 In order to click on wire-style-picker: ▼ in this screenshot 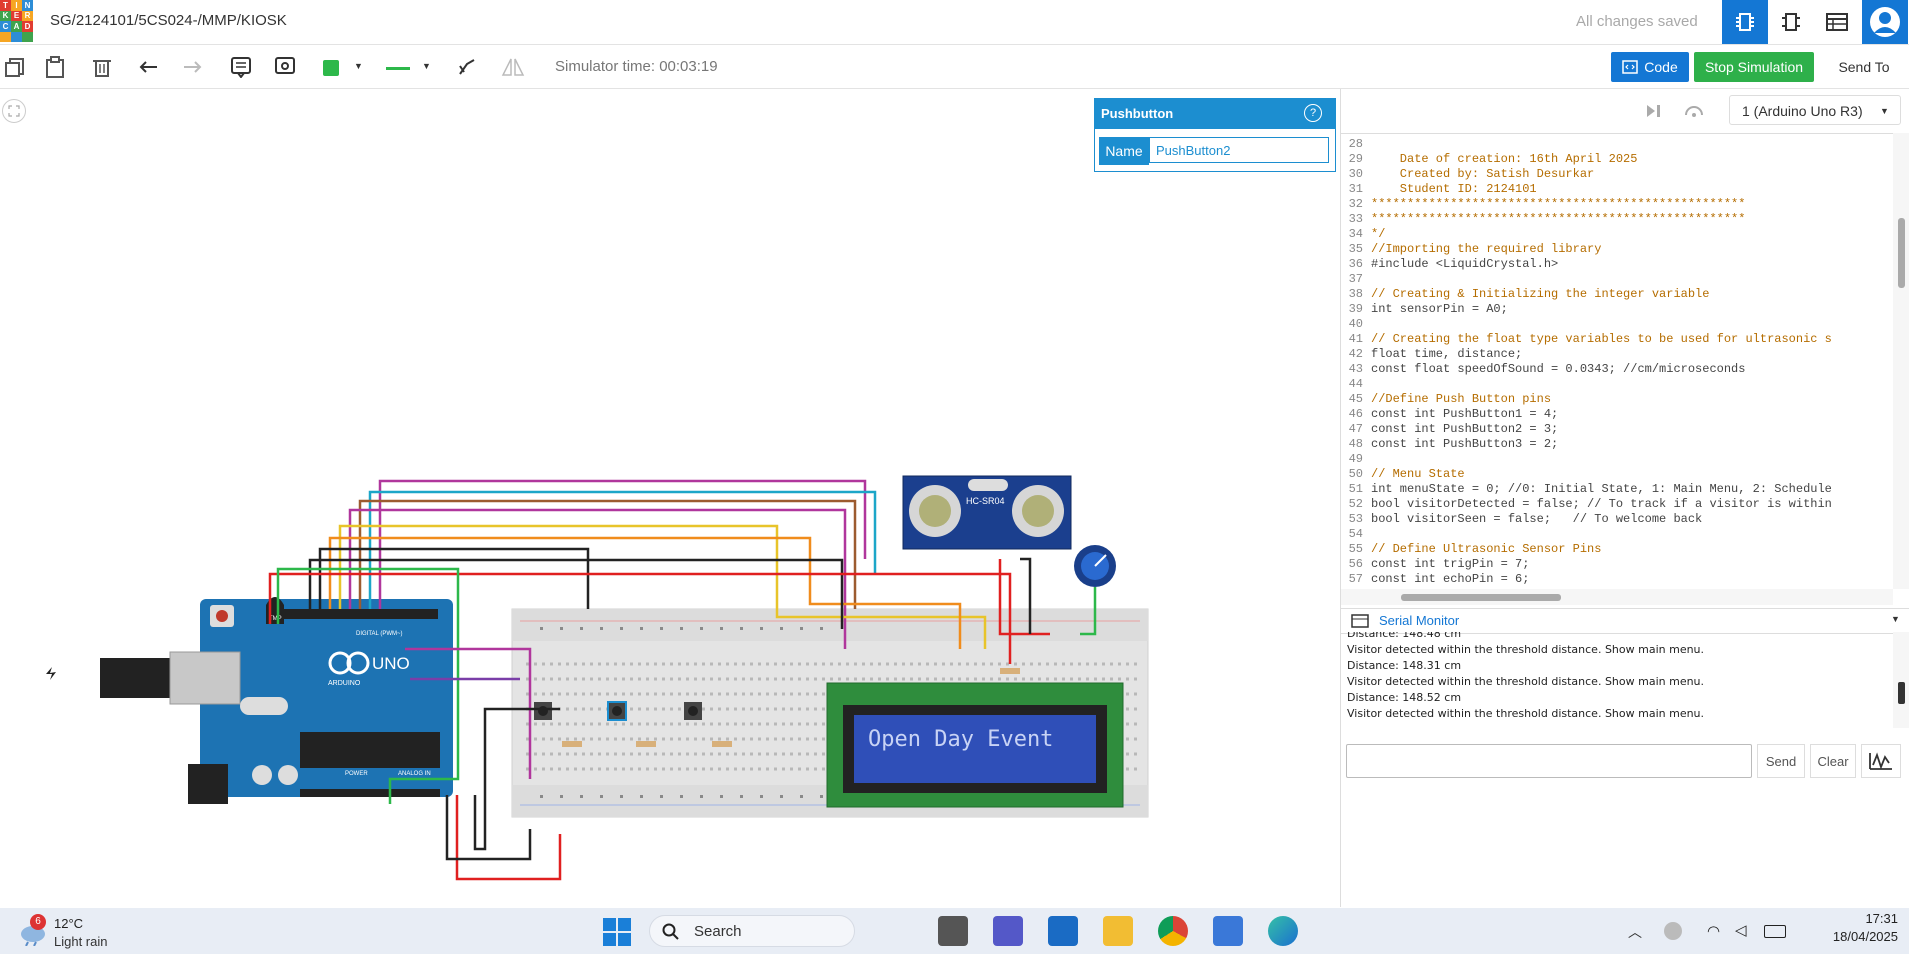, I will do `click(410, 68)`.